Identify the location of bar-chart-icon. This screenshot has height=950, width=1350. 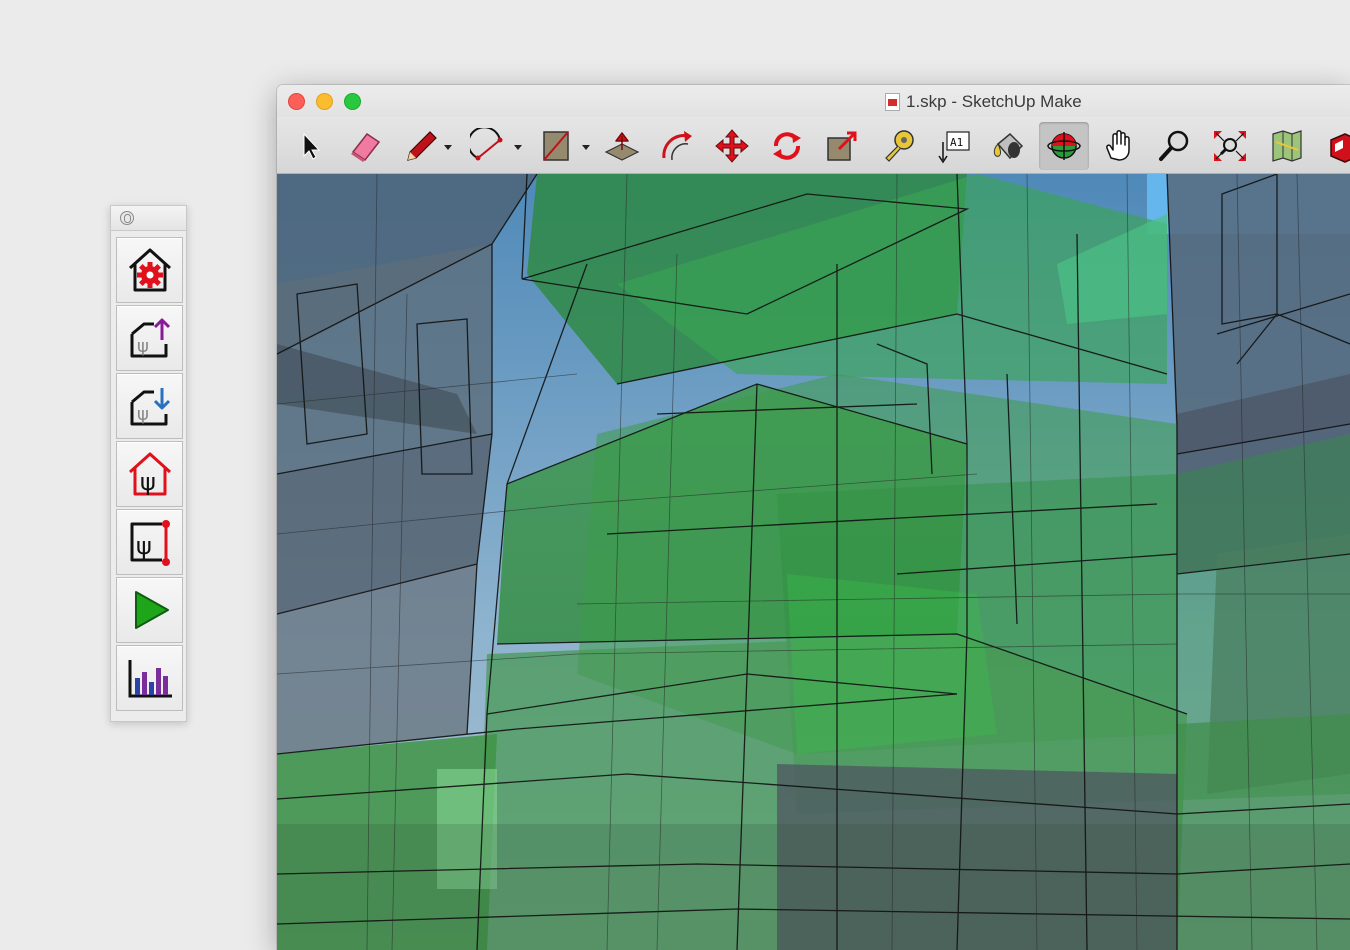
(150, 679).